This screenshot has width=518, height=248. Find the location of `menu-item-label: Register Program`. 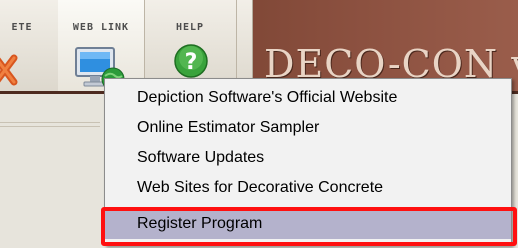

menu-item-label: Register Program is located at coordinates (200, 223).